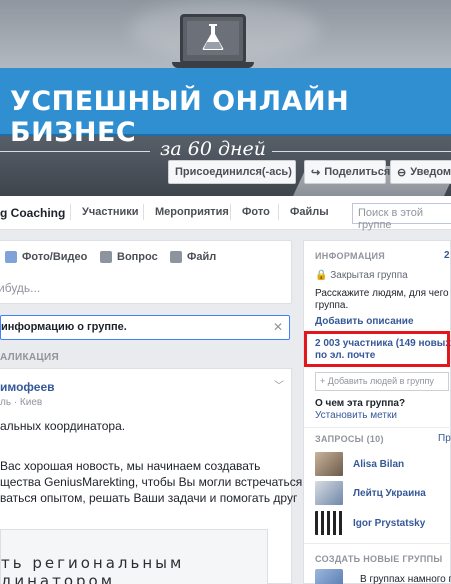 This screenshot has height=584, width=451. I want to click on qr-avatar, so click(329, 523).